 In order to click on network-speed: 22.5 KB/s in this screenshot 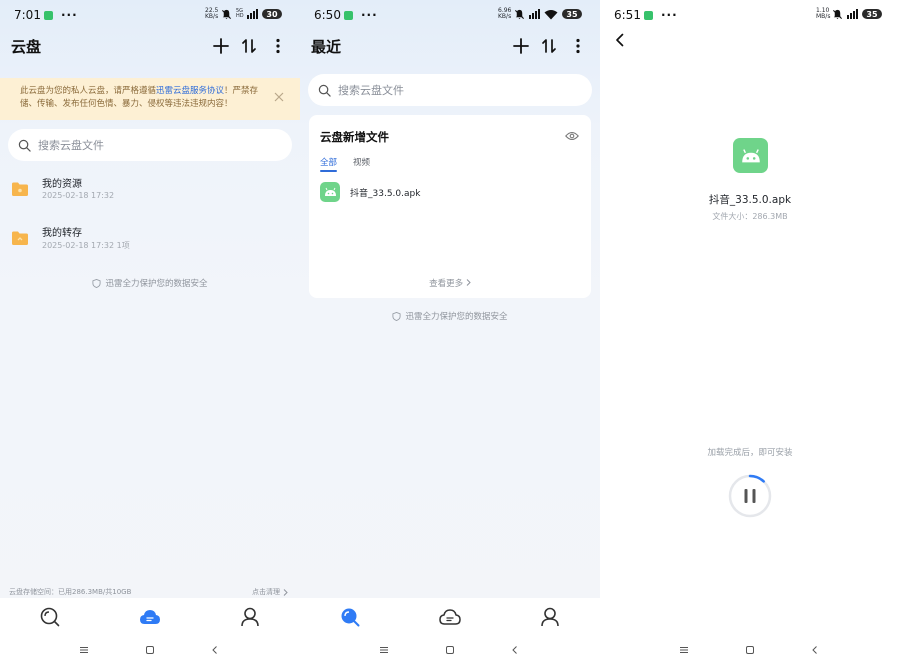, I will do `click(212, 13)`.